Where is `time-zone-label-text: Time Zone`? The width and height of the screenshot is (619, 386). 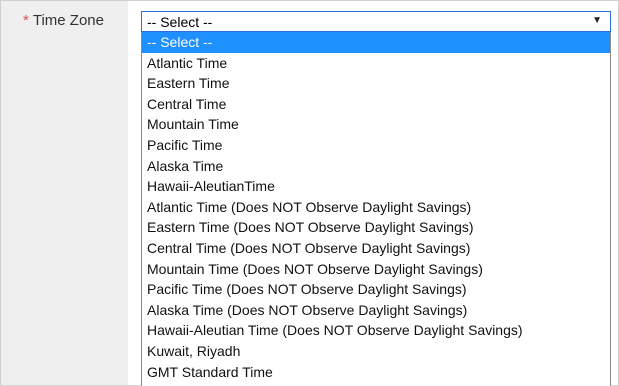 time-zone-label-text: Time Zone is located at coordinates (68, 20).